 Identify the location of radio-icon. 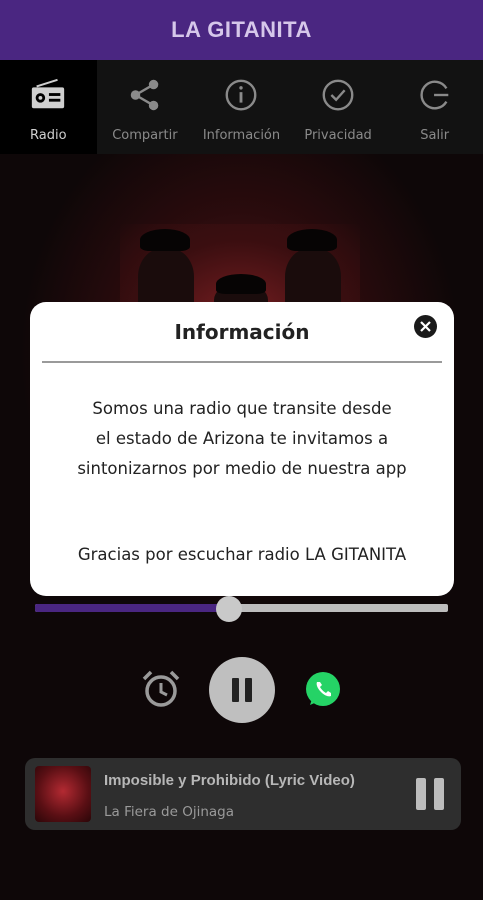
(48, 93).